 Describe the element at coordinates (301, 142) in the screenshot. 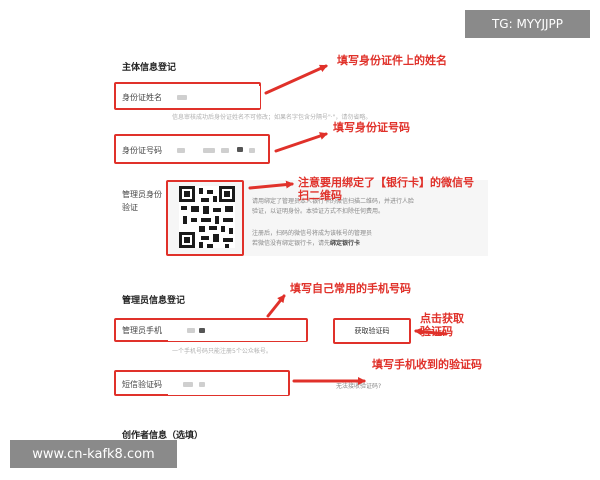

I see `arrow-id-icon` at that location.